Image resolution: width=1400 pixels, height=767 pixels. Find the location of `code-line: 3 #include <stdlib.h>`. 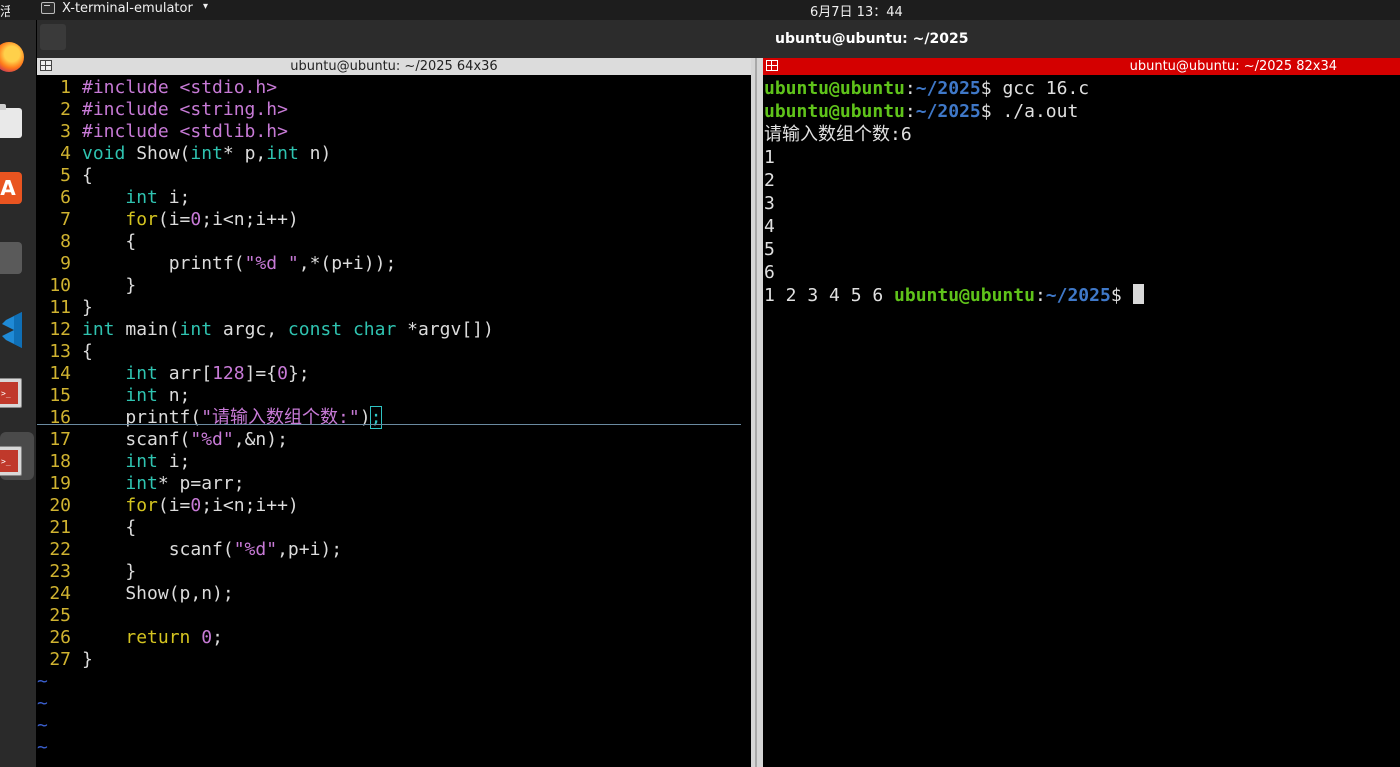

code-line: 3 #include <stdlib.h> is located at coordinates (394, 132).